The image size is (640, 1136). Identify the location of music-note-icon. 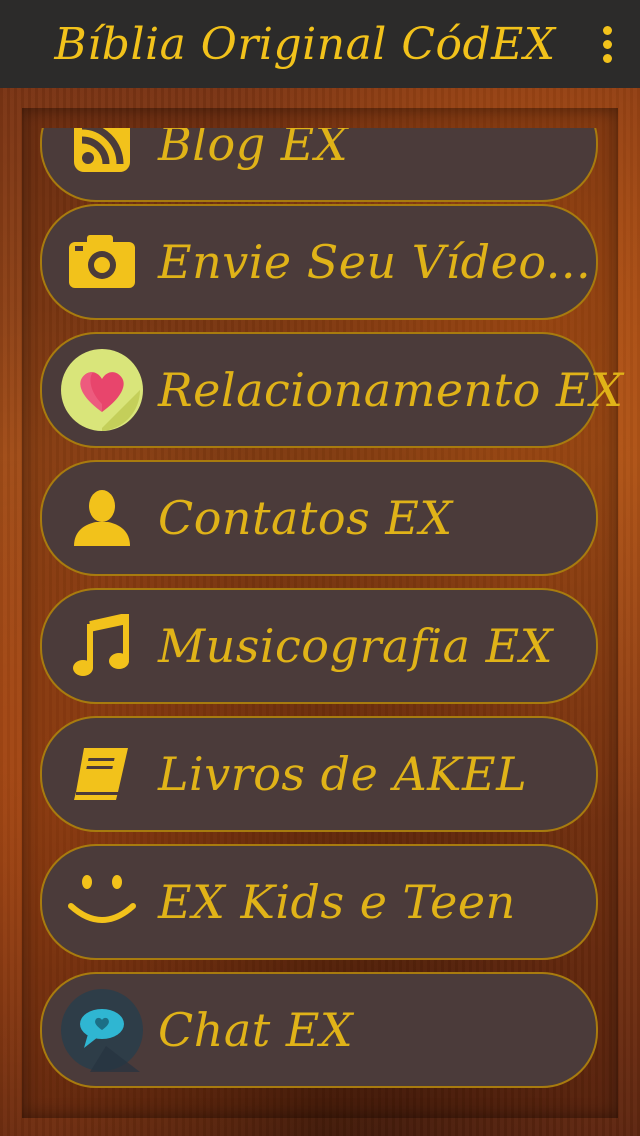
(102, 646).